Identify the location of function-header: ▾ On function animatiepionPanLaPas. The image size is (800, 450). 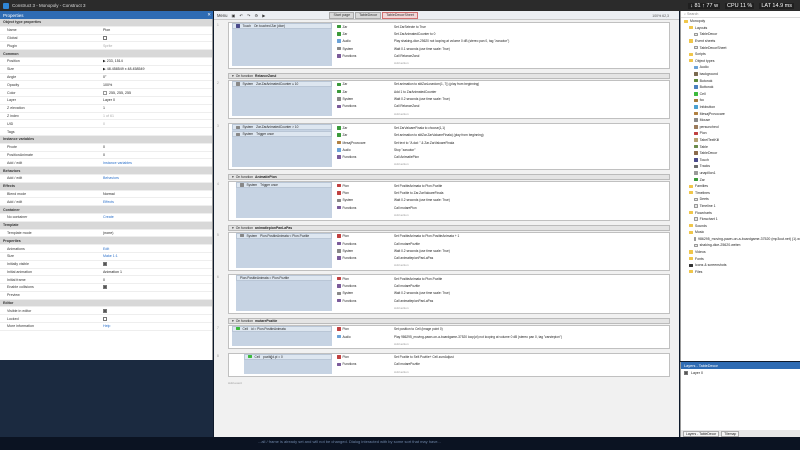
(449, 227).